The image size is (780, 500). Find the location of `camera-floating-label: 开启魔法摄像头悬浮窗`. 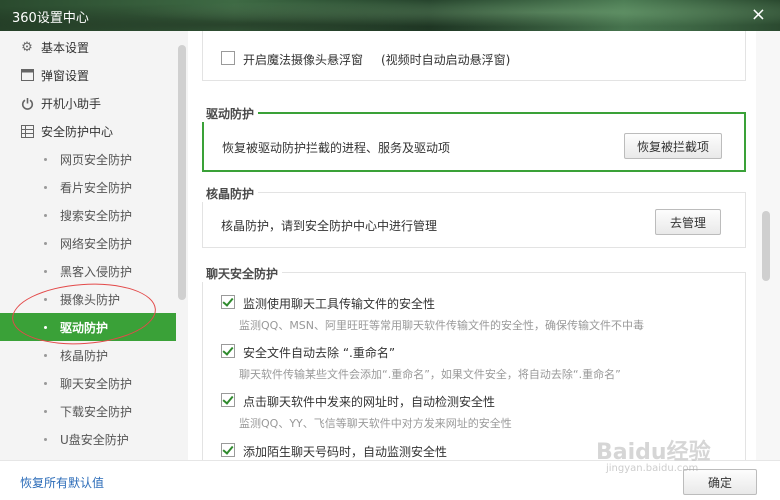

camera-floating-label: 开启魔法摄像头悬浮窗 is located at coordinates (303, 60).